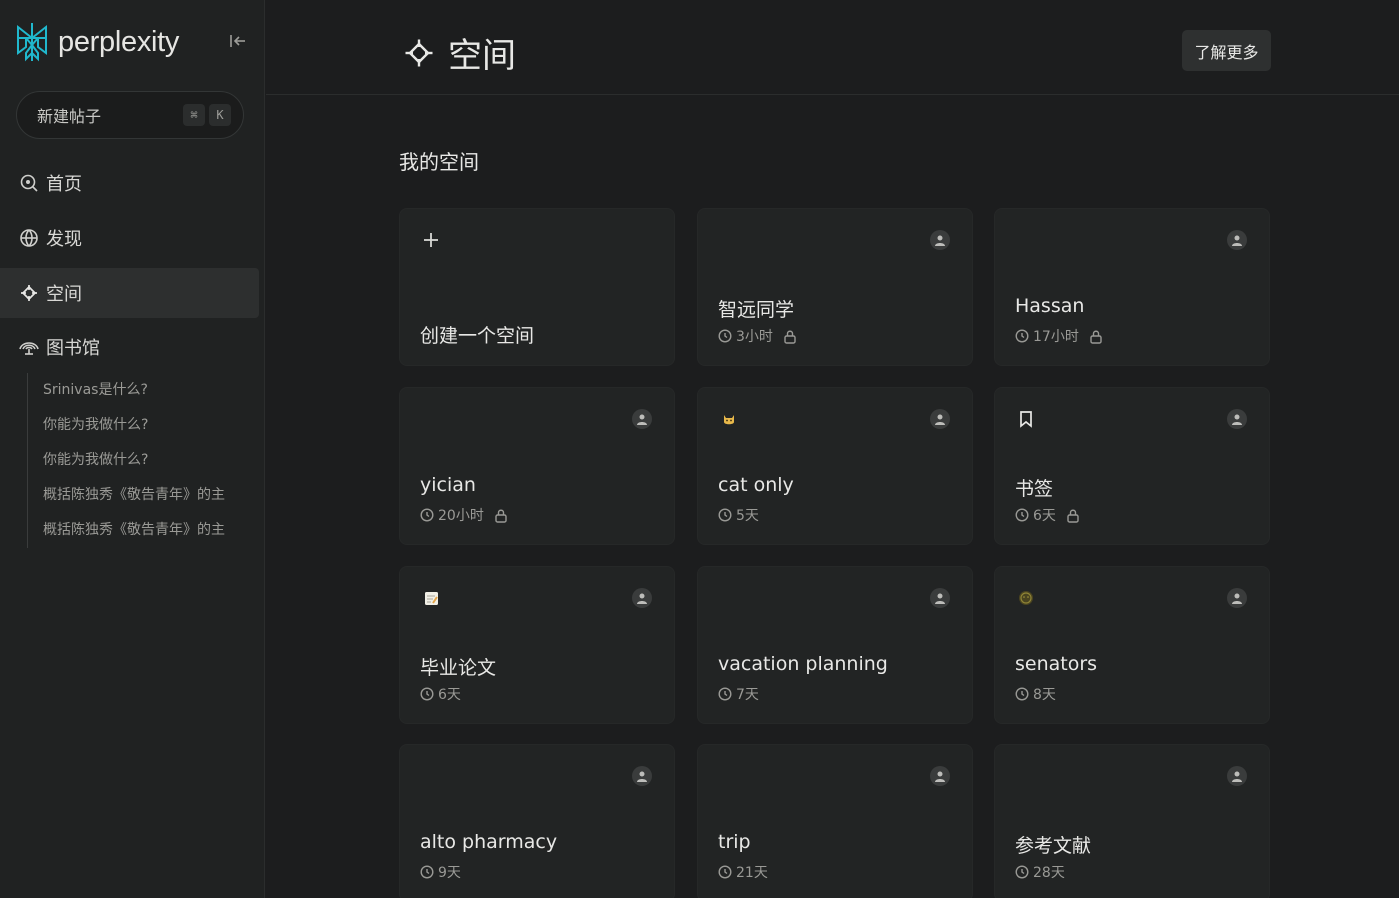  Describe the element at coordinates (835, 821) in the screenshot. I see `space-card: trip 21天` at that location.